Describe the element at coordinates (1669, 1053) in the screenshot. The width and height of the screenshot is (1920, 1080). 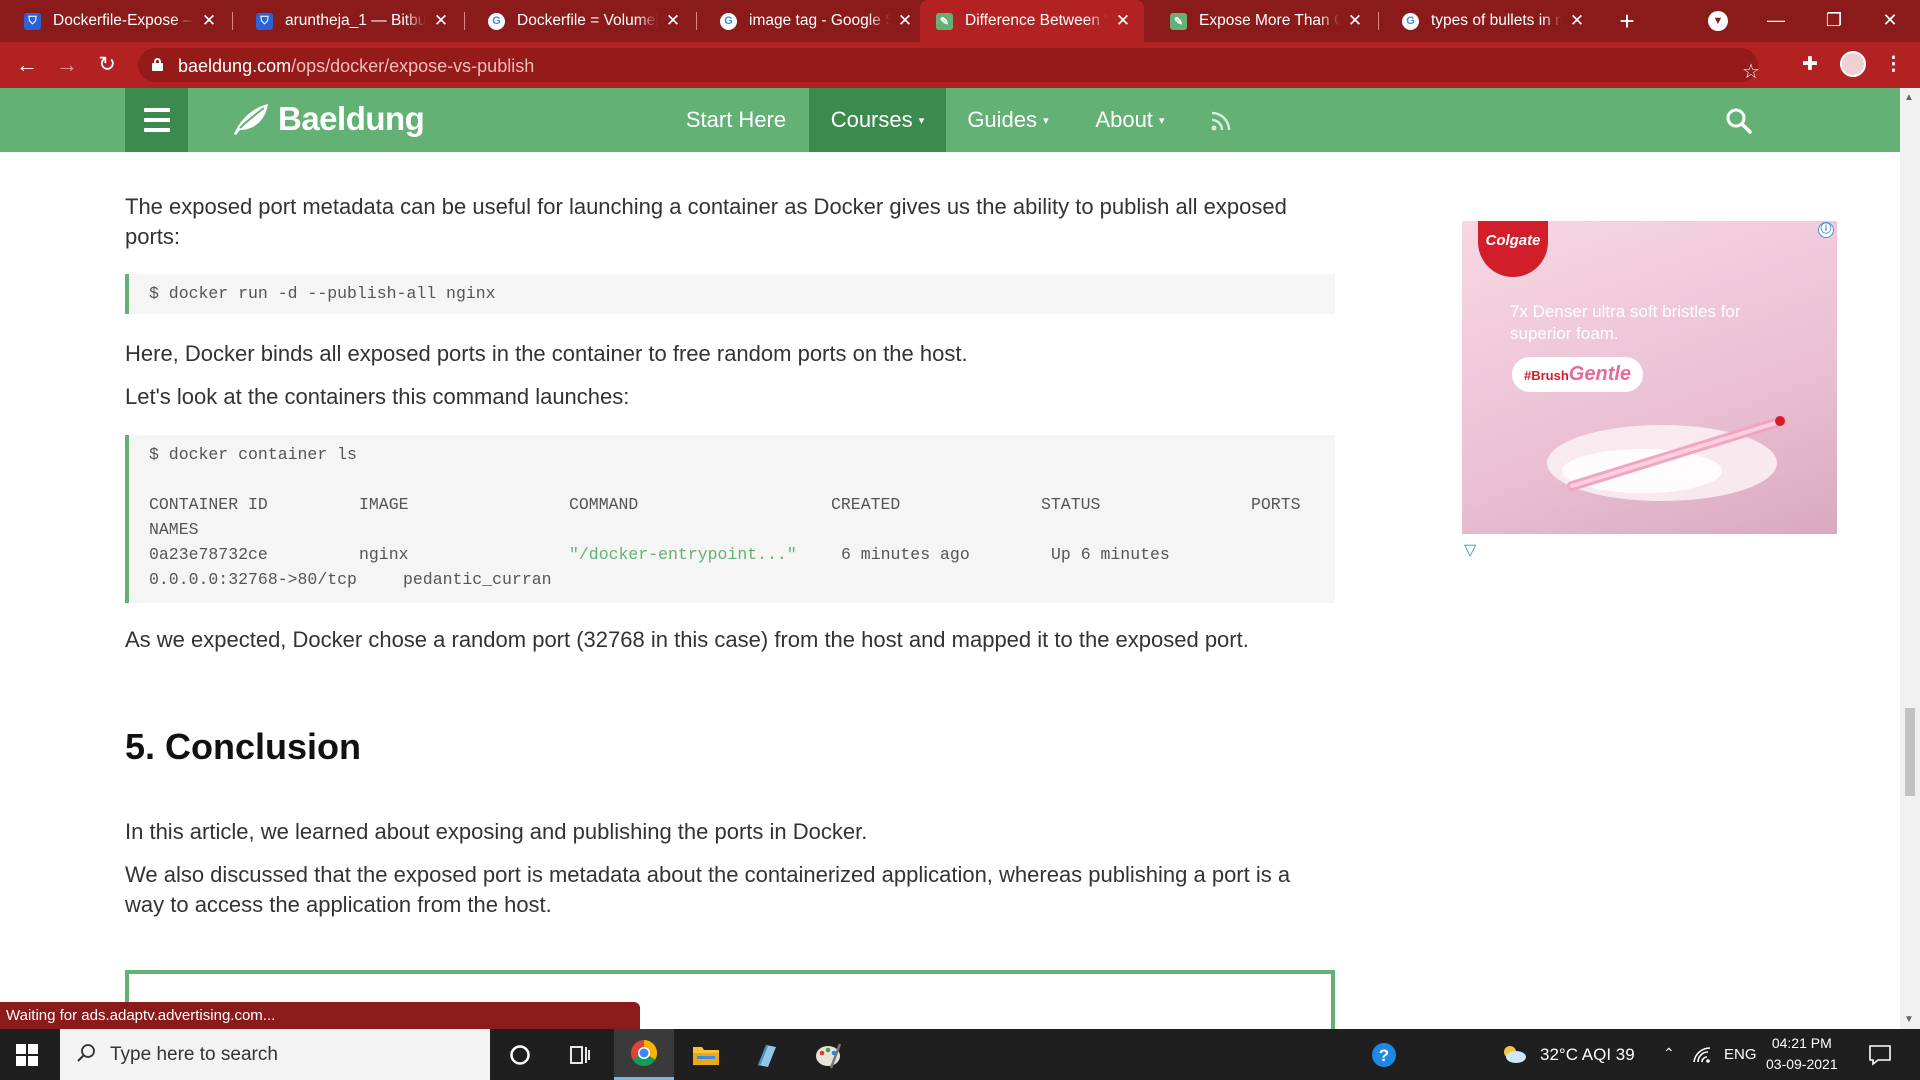
I see `chevron-up-icon: ⌃` at that location.